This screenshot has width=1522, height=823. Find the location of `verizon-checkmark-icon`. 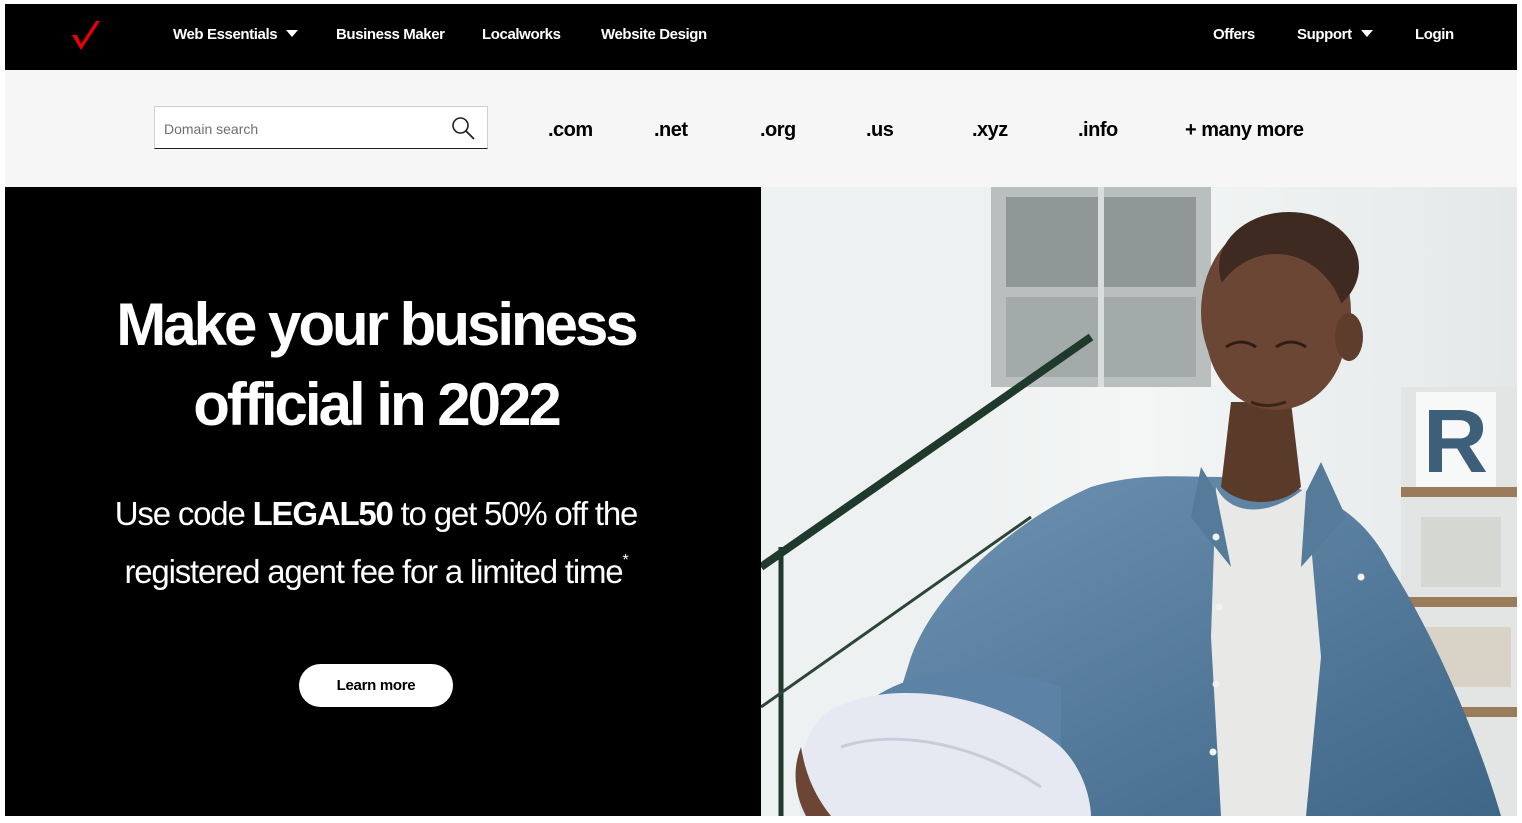

verizon-checkmark-icon is located at coordinates (86, 36).